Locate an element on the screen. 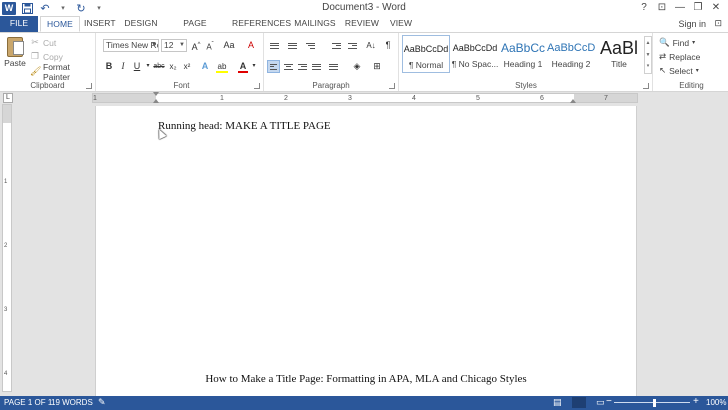 The height and width of the screenshot is (410, 728). style-normal: AaBbCcDd ¶ Normal is located at coordinates (426, 54).